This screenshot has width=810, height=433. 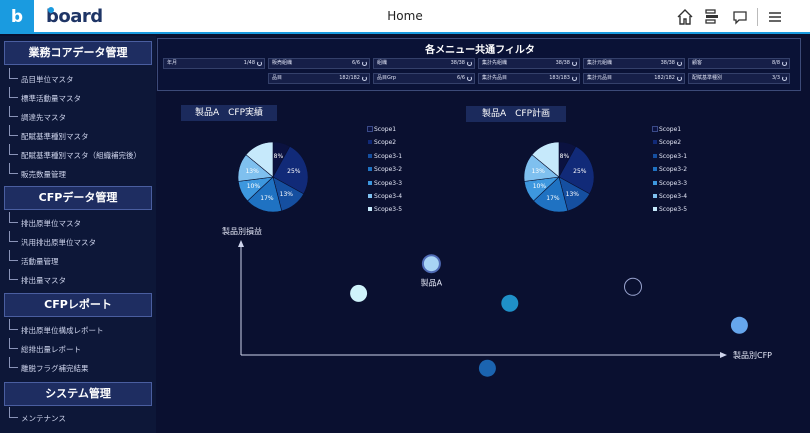 What do you see at coordinates (37, 277) in the screenshot?
I see `sidebar-item: 排出量マスタ` at bounding box center [37, 277].